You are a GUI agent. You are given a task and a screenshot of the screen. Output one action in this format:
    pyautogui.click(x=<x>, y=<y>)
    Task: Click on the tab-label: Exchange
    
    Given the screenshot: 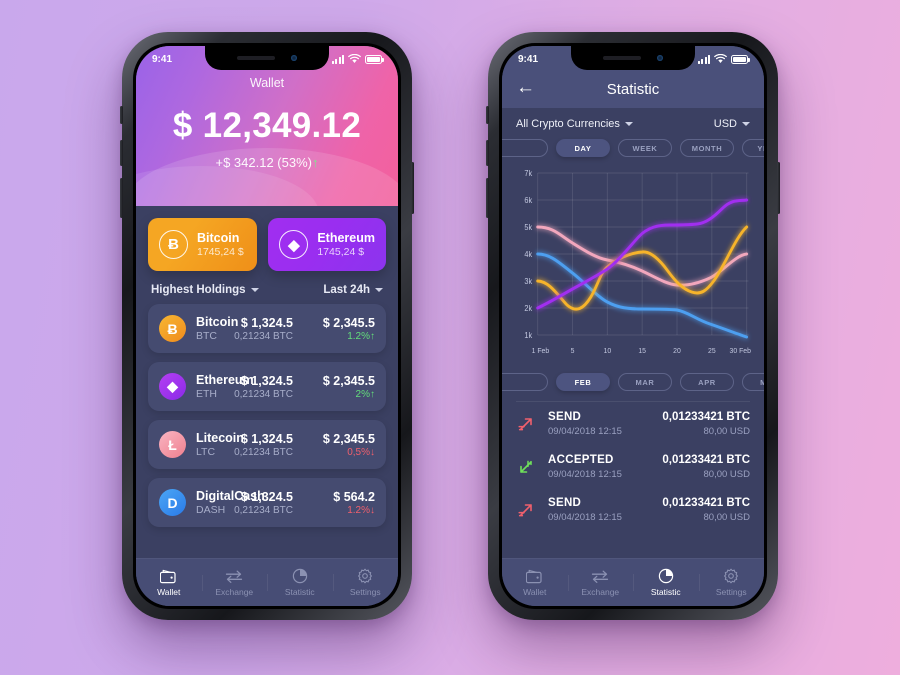 What is the action you would take?
    pyautogui.click(x=600, y=591)
    